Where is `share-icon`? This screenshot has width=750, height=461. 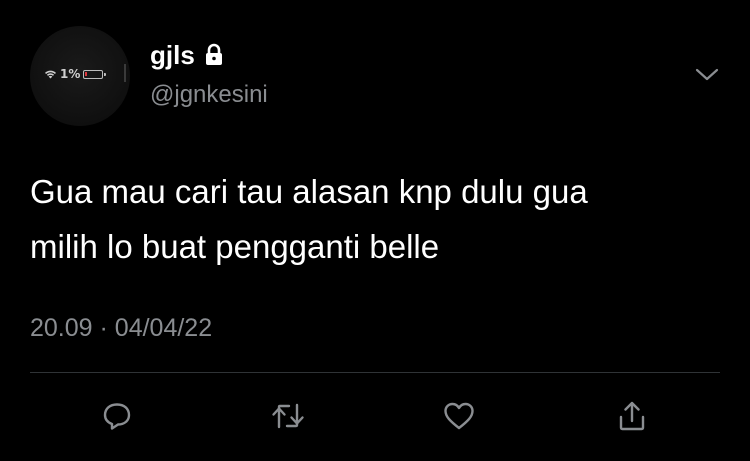 share-icon is located at coordinates (632, 416).